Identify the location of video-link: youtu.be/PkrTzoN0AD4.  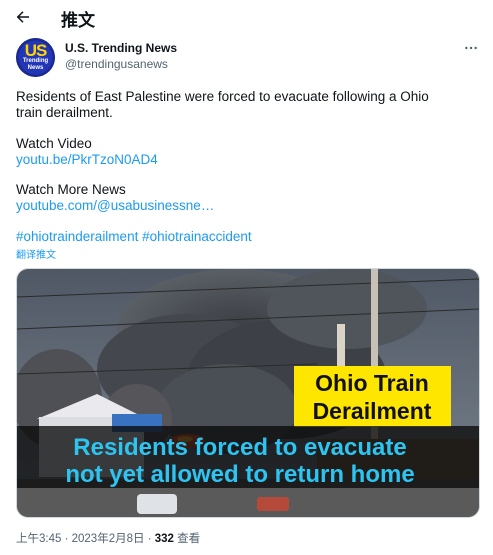
(87, 159).